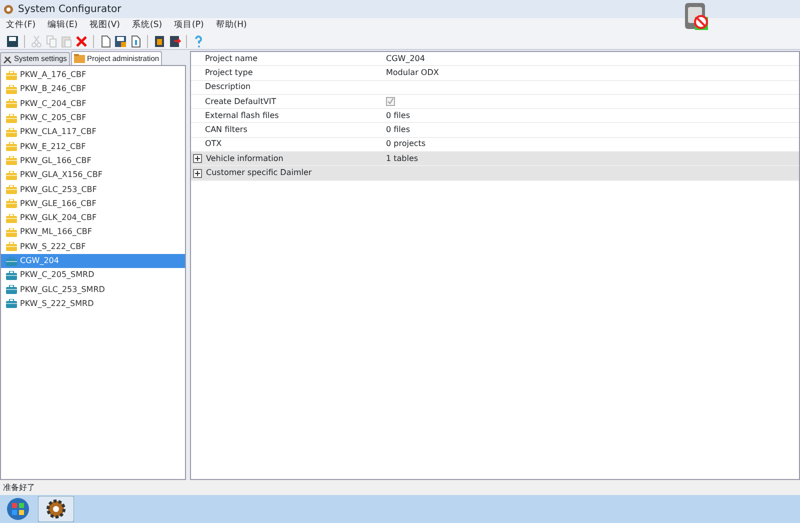 The width and height of the screenshot is (800, 523). Describe the element at coordinates (403, 158) in the screenshot. I see `property-value: 1 tables` at that location.